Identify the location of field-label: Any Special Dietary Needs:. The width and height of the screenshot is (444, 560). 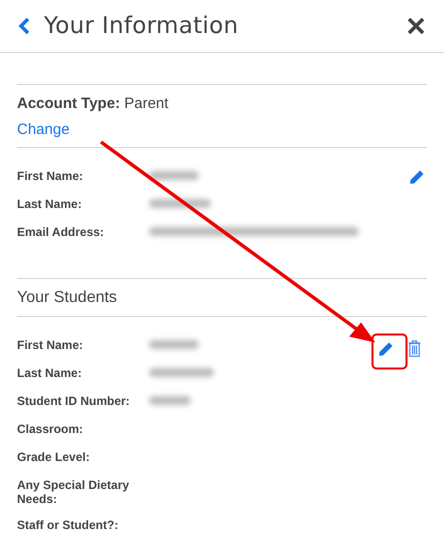
(73, 492).